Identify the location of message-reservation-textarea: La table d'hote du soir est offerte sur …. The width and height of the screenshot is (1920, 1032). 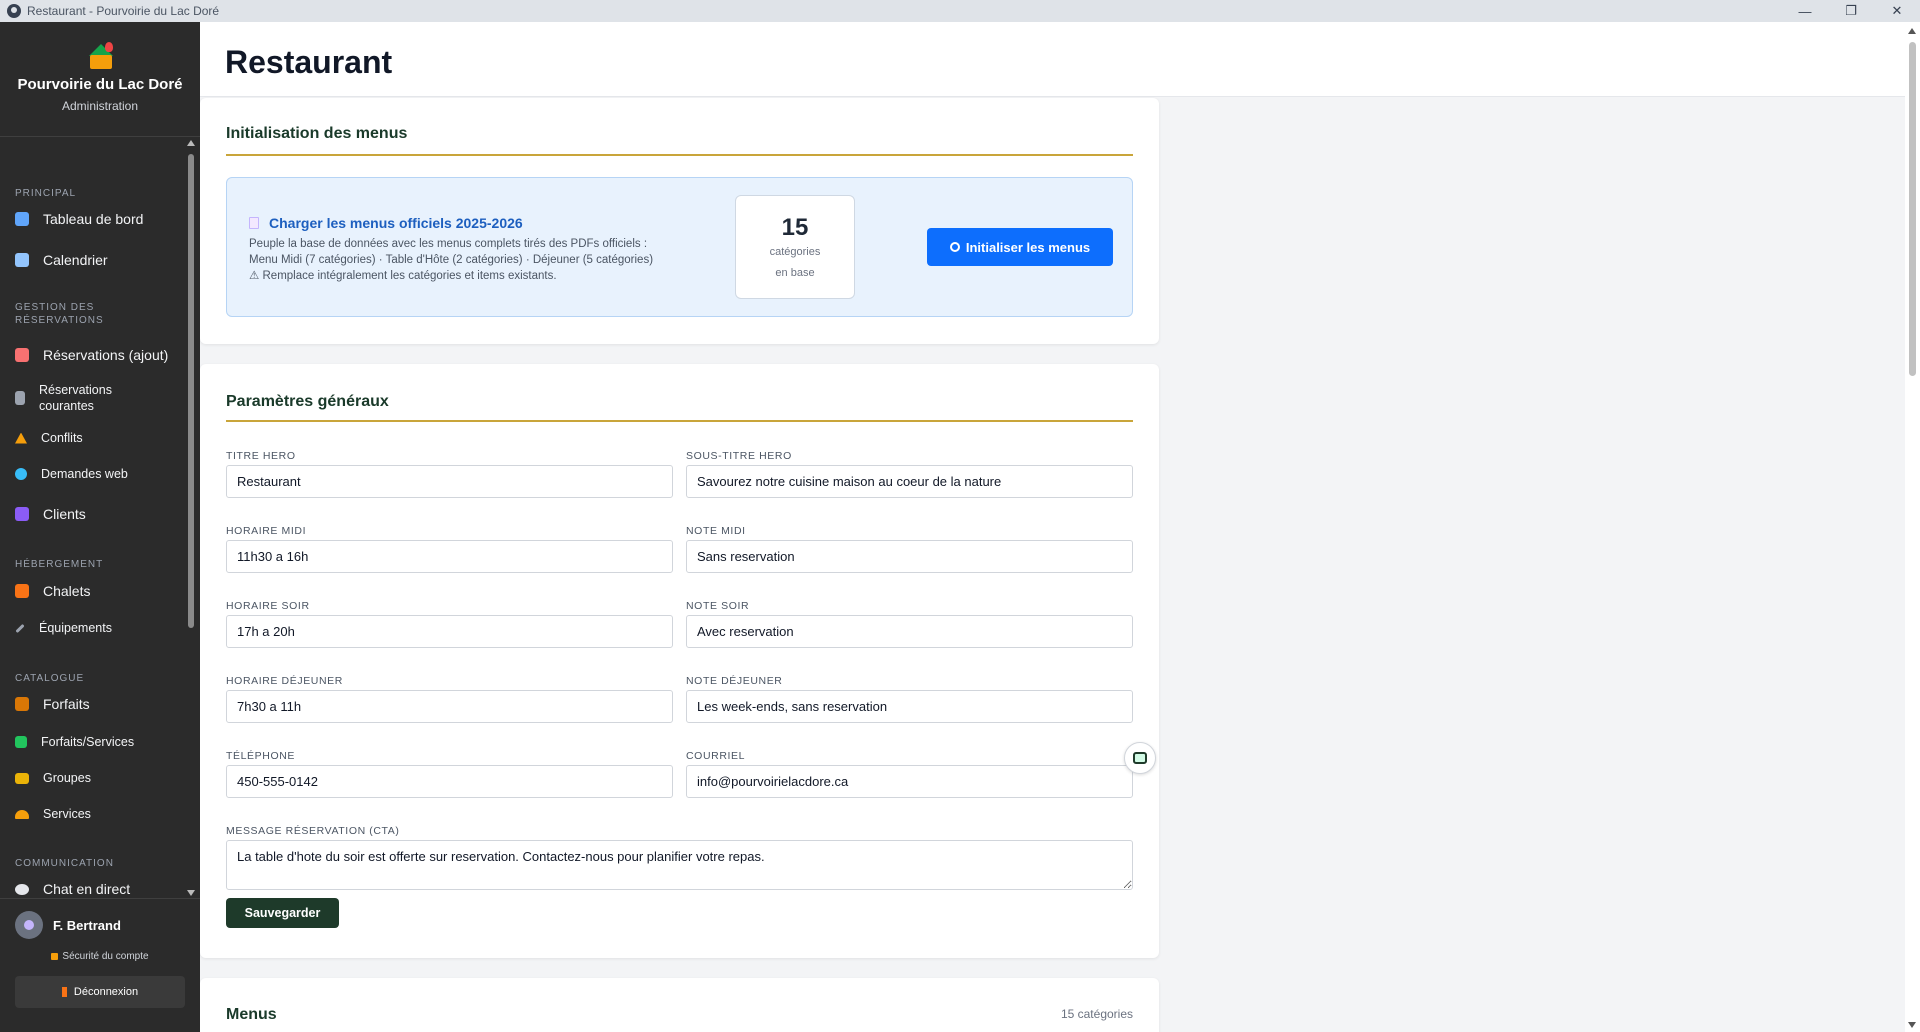
(679, 865).